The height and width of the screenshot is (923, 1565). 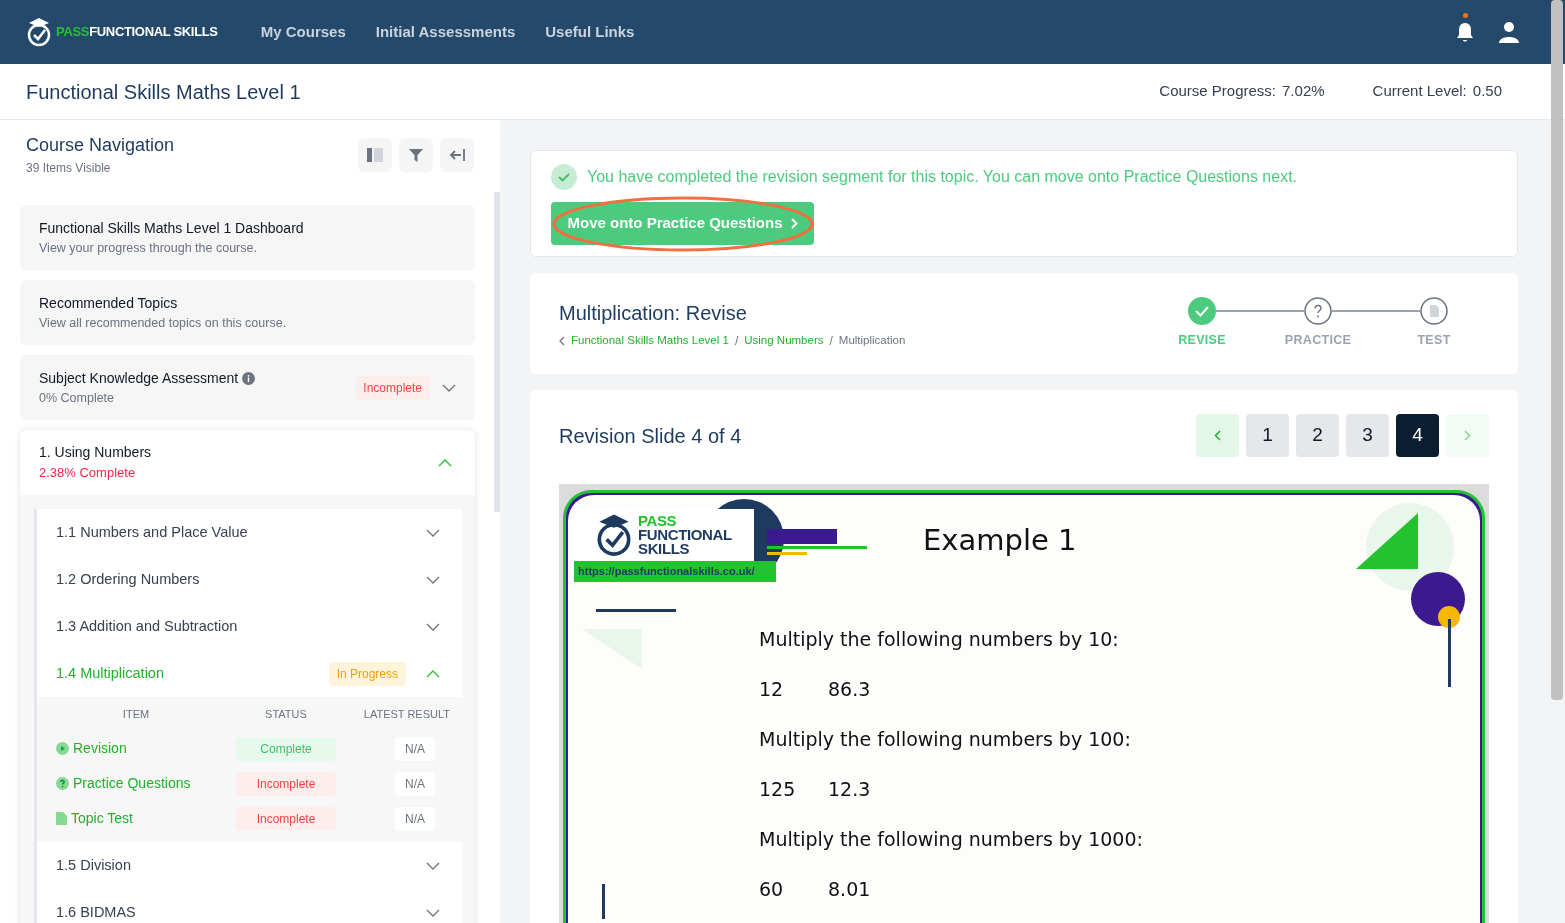 I want to click on stat-label: Current Level:, so click(x=1419, y=91).